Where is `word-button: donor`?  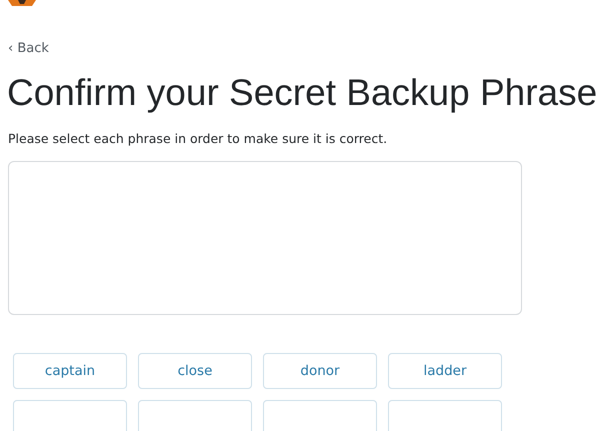 word-button: donor is located at coordinates (320, 371).